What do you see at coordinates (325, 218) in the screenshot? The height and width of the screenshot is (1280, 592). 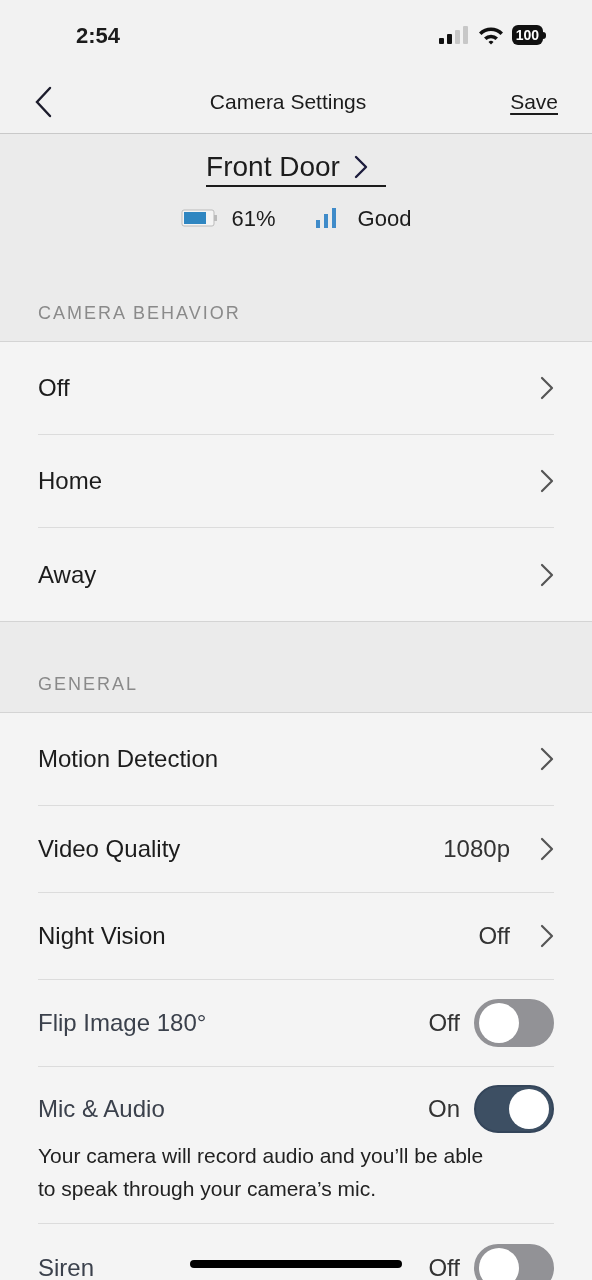 I see `signal-strength-icon` at bounding box center [325, 218].